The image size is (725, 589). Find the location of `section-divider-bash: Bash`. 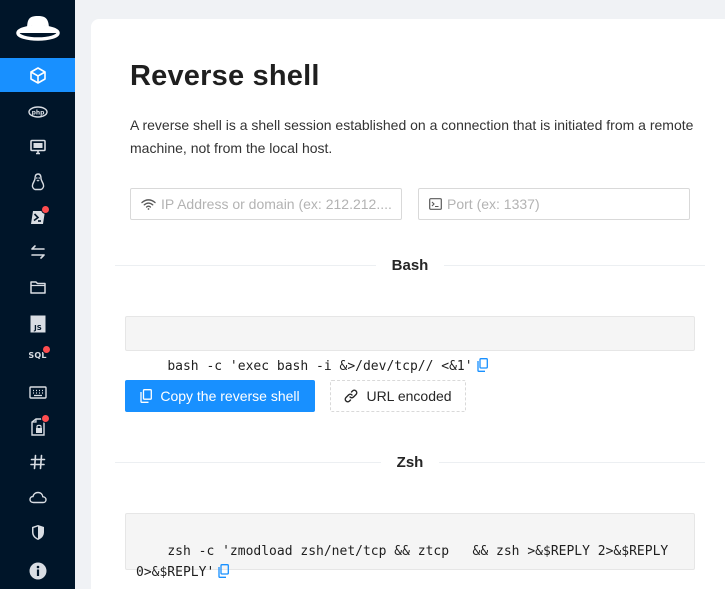

section-divider-bash: Bash is located at coordinates (410, 265).